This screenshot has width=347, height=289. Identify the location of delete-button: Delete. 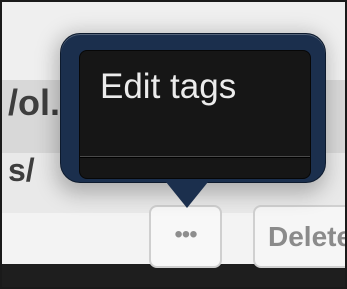
(300, 236).